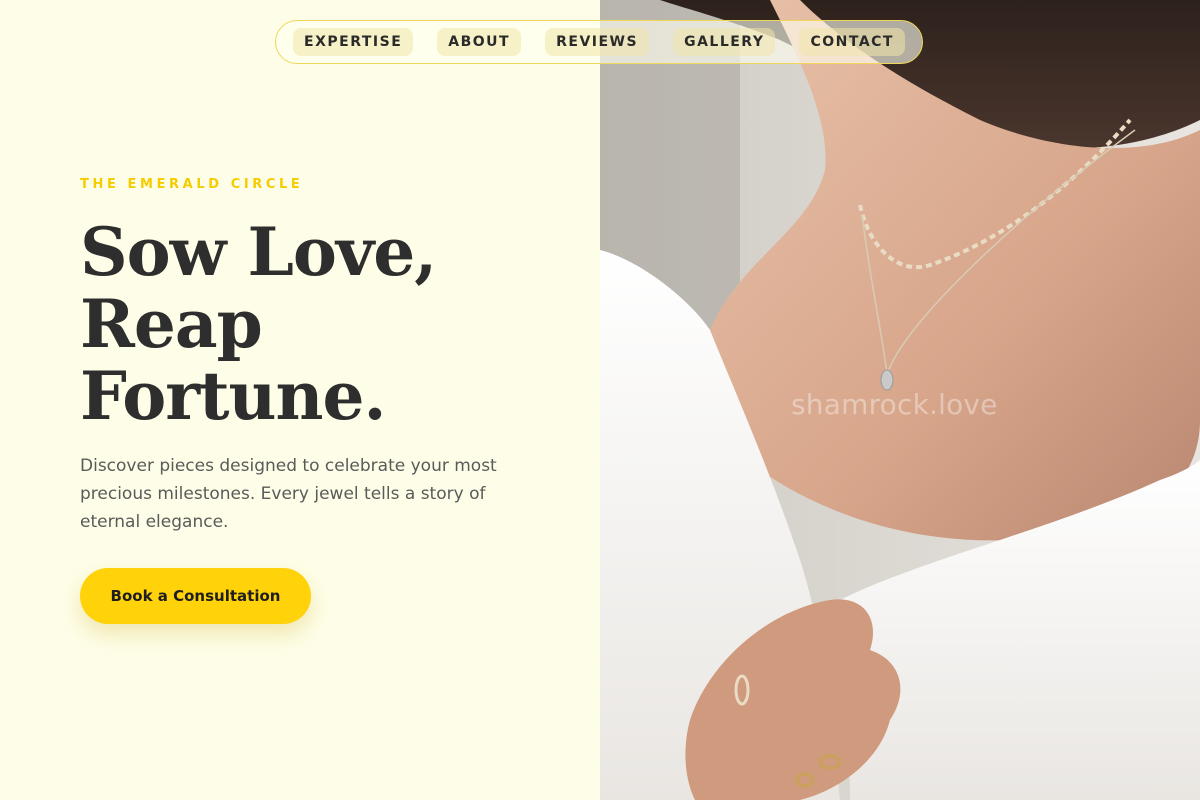 This screenshot has width=1200, height=800. I want to click on nav-item-gallery: GALLERY, so click(724, 42).